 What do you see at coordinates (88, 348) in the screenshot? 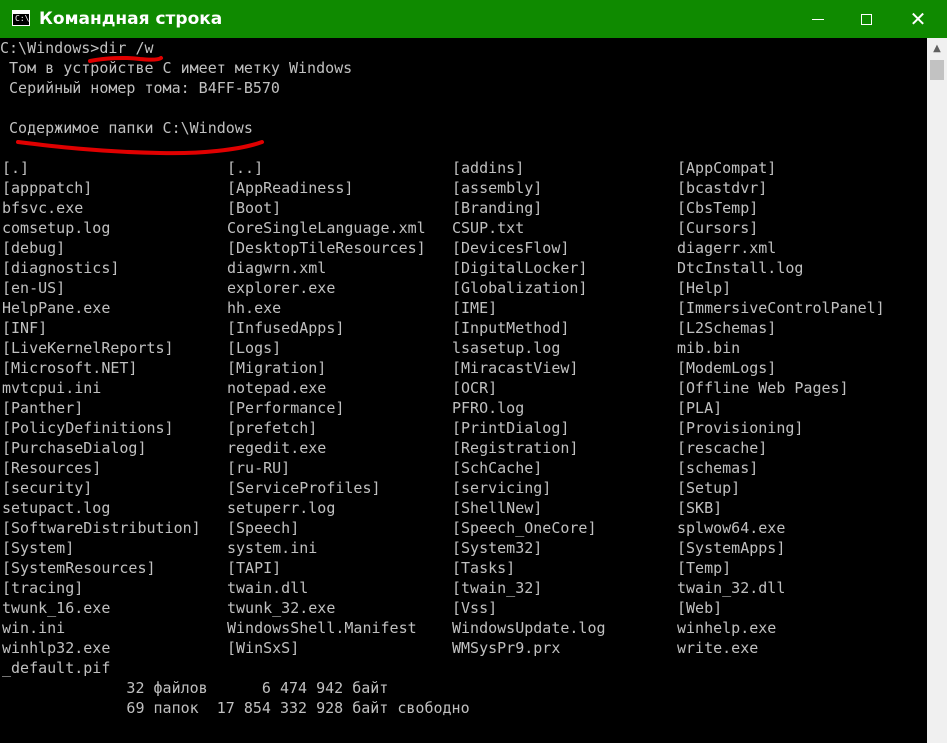
I see `listing-entry: [LiveKernelReports]` at bounding box center [88, 348].